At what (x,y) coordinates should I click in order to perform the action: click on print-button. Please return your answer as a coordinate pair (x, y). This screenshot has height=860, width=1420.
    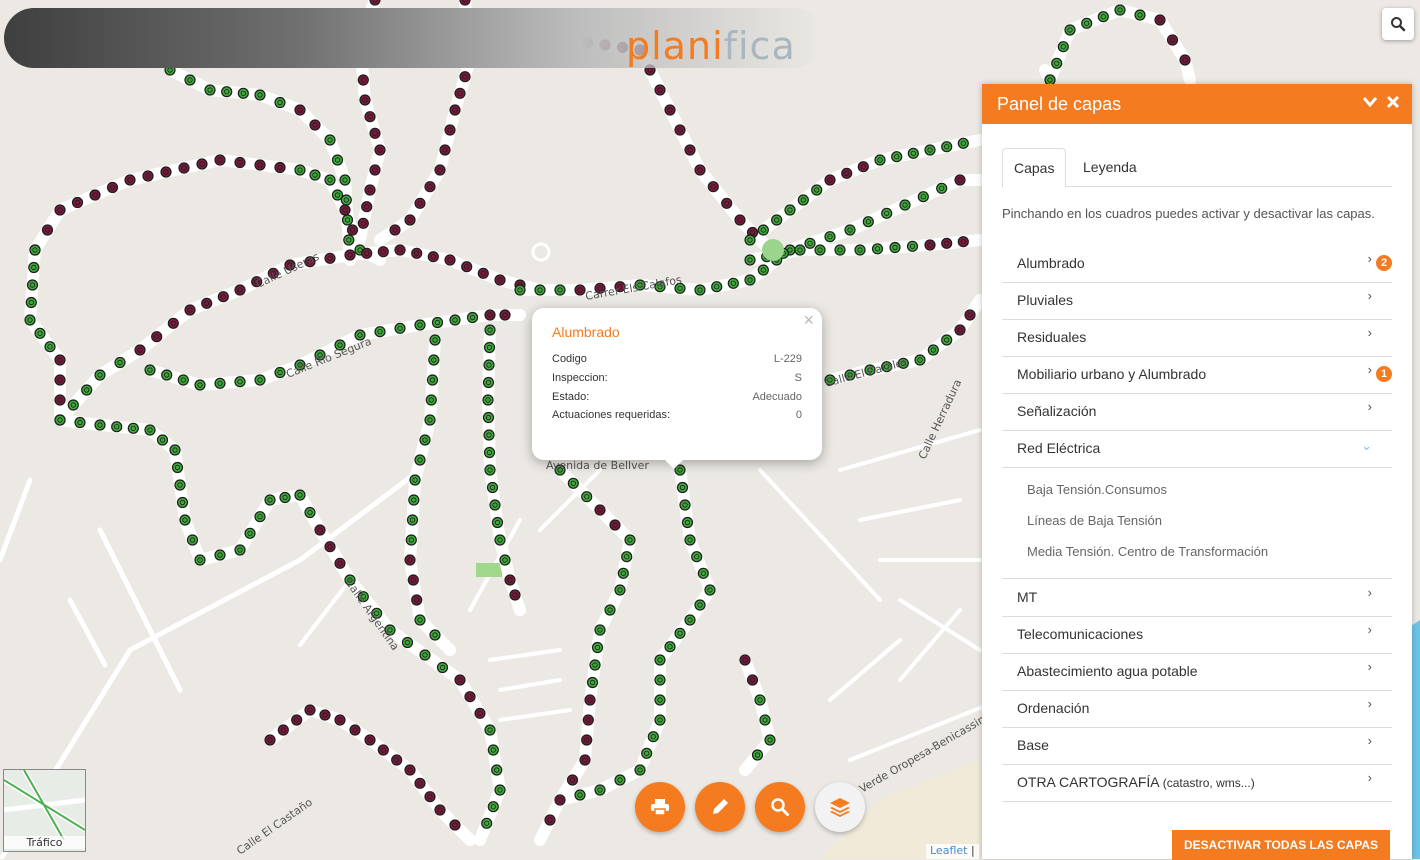
    Looking at the image, I should click on (660, 807).